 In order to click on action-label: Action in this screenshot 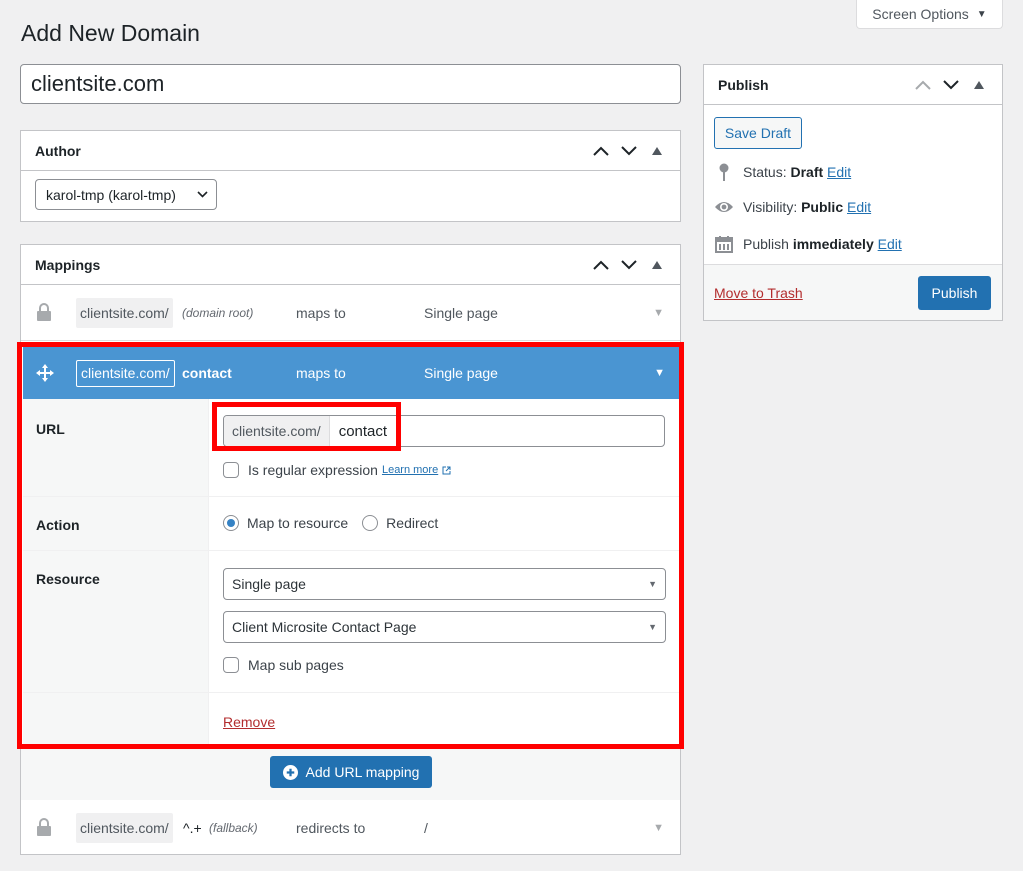, I will do `click(116, 523)`.